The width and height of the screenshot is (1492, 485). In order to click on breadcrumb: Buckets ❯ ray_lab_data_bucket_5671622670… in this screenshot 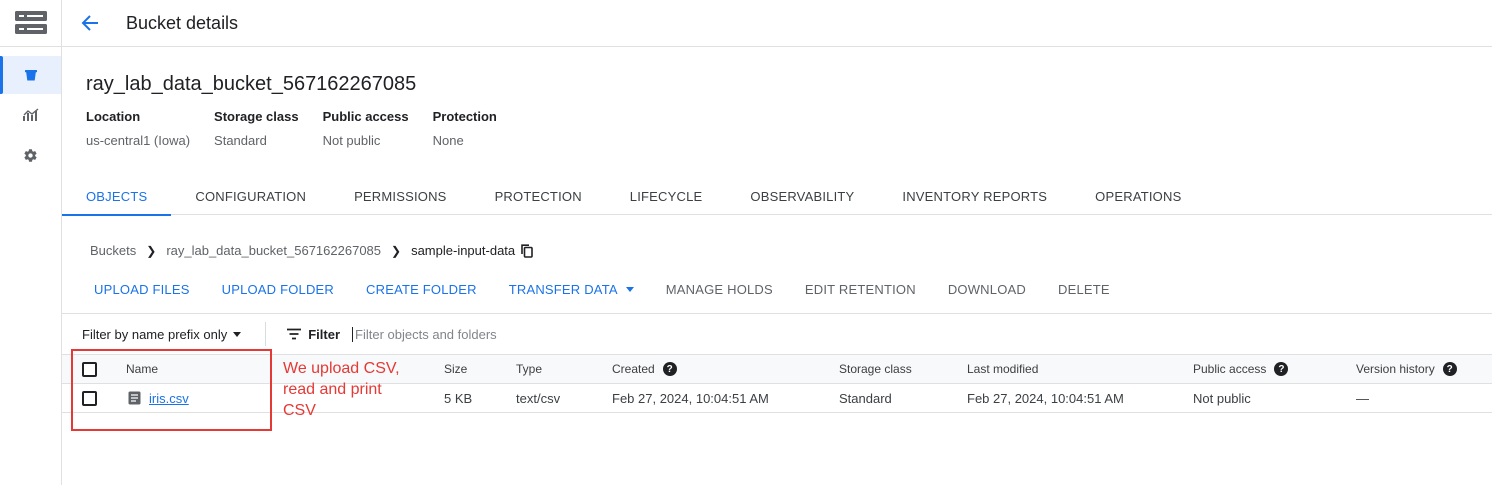, I will do `click(311, 250)`.